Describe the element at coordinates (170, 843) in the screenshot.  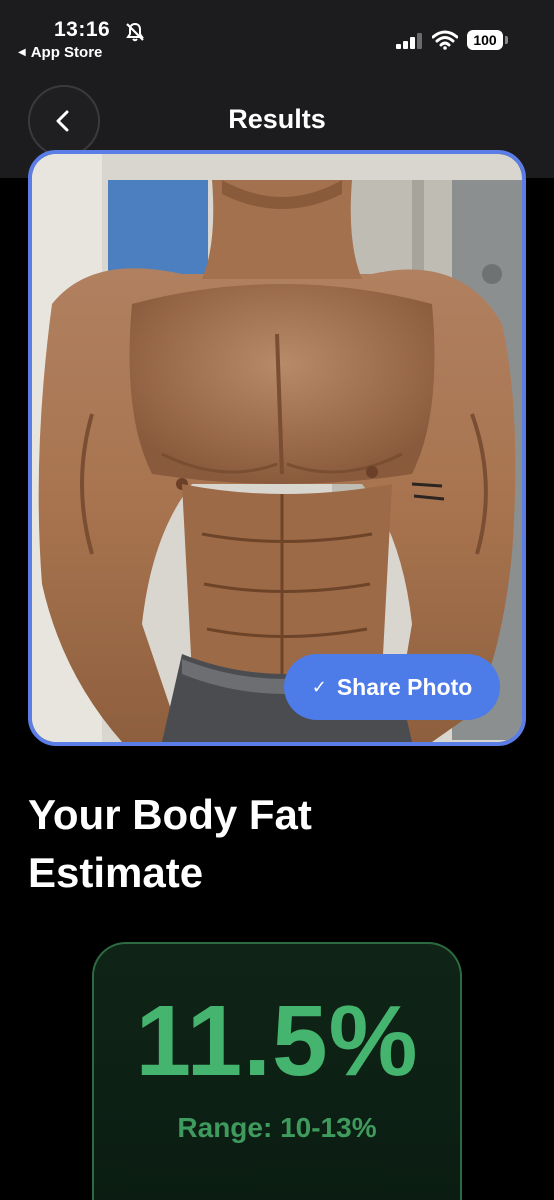
I see `body-fat-heading: Your Body Fat Estimate` at that location.